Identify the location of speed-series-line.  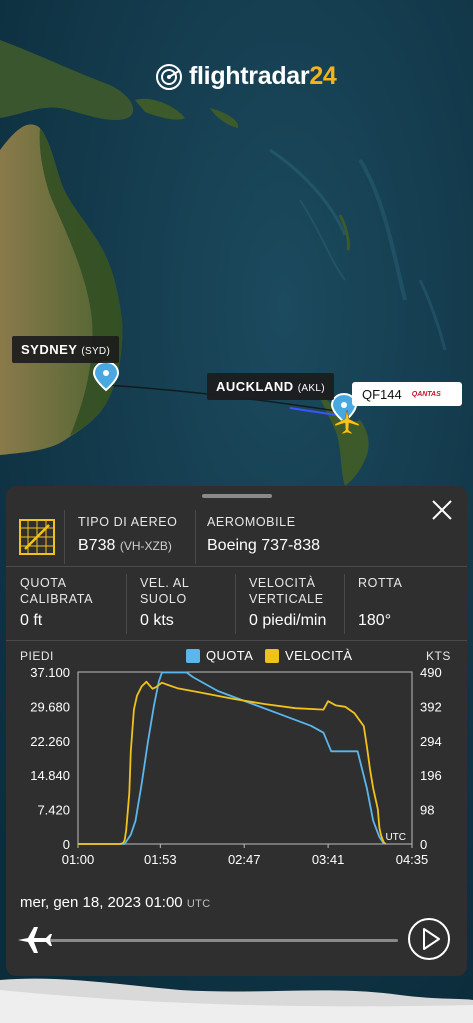
(232, 762).